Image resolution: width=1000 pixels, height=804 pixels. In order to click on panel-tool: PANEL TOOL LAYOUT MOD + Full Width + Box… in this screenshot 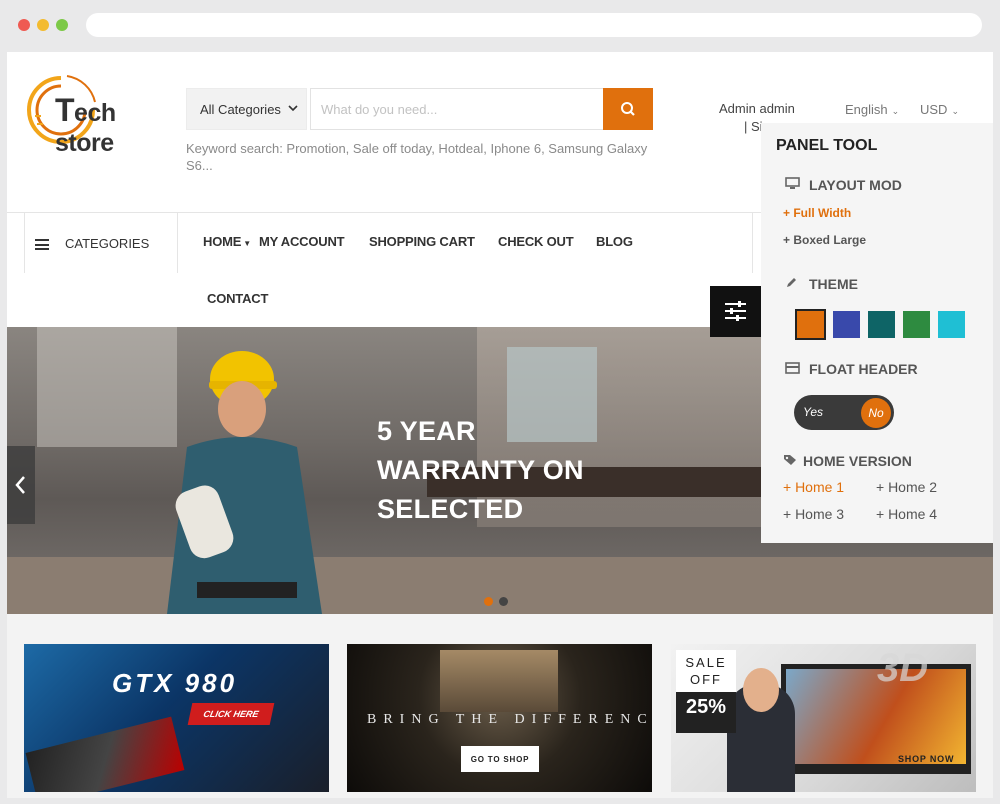, I will do `click(877, 333)`.